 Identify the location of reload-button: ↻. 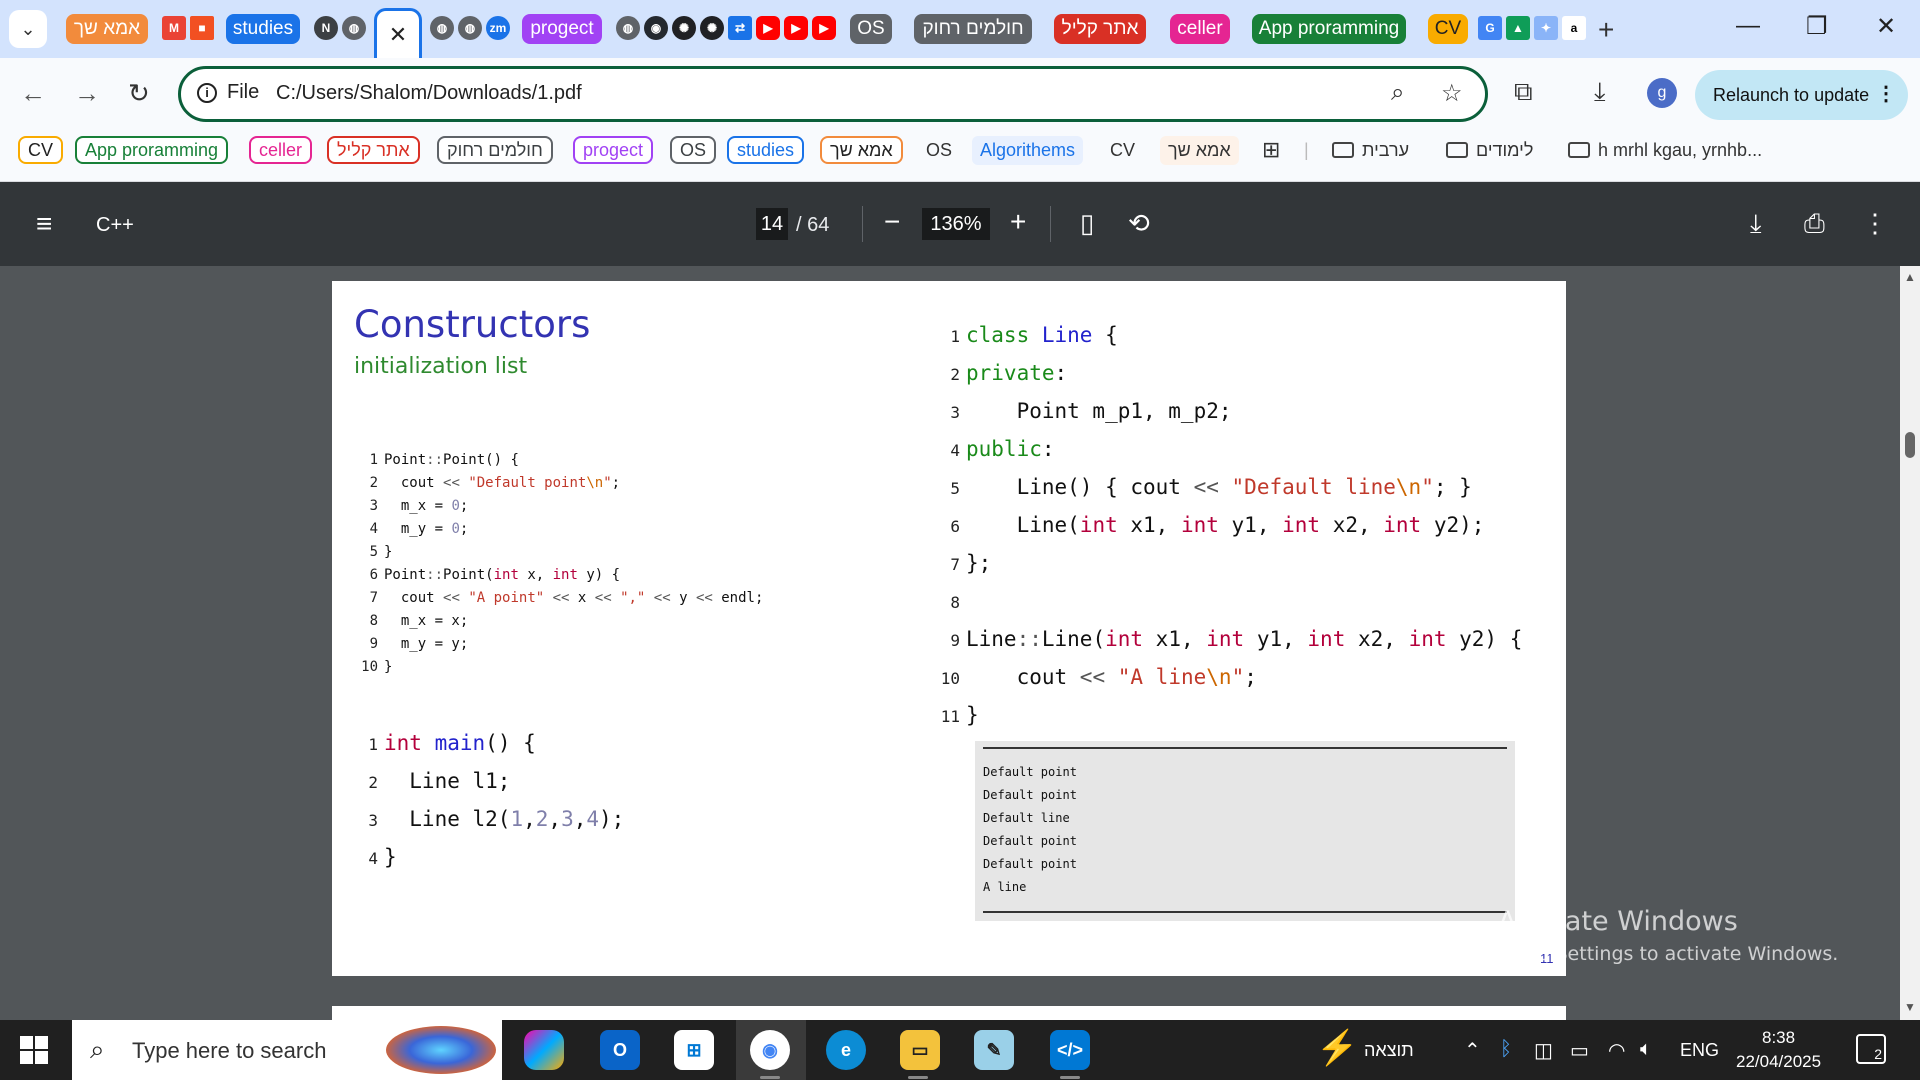
(139, 93).